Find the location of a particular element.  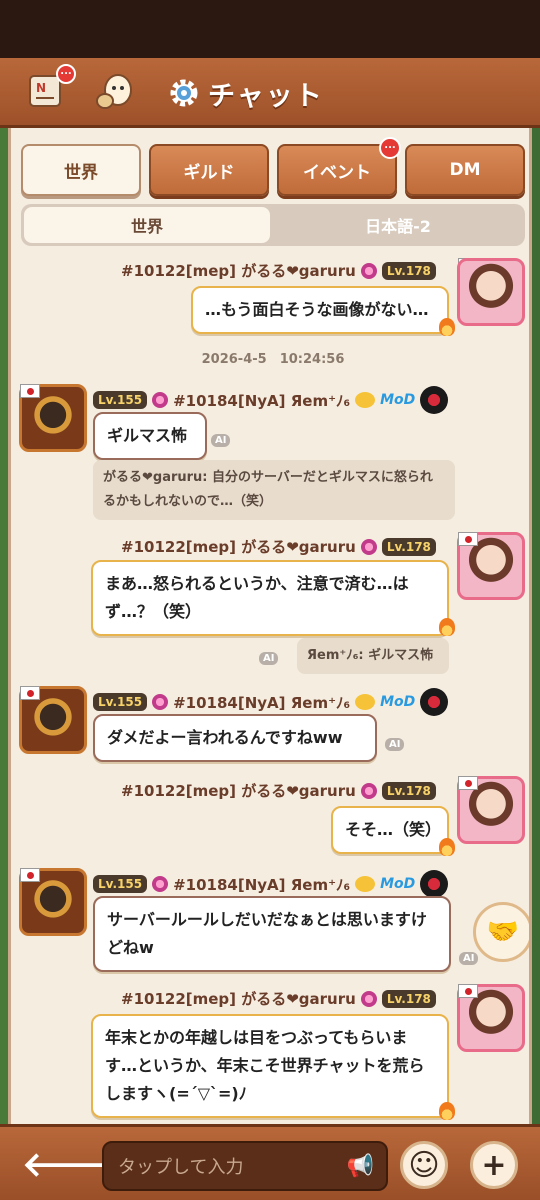

chat-input: タップして入力 📢 is located at coordinates (245, 1166).